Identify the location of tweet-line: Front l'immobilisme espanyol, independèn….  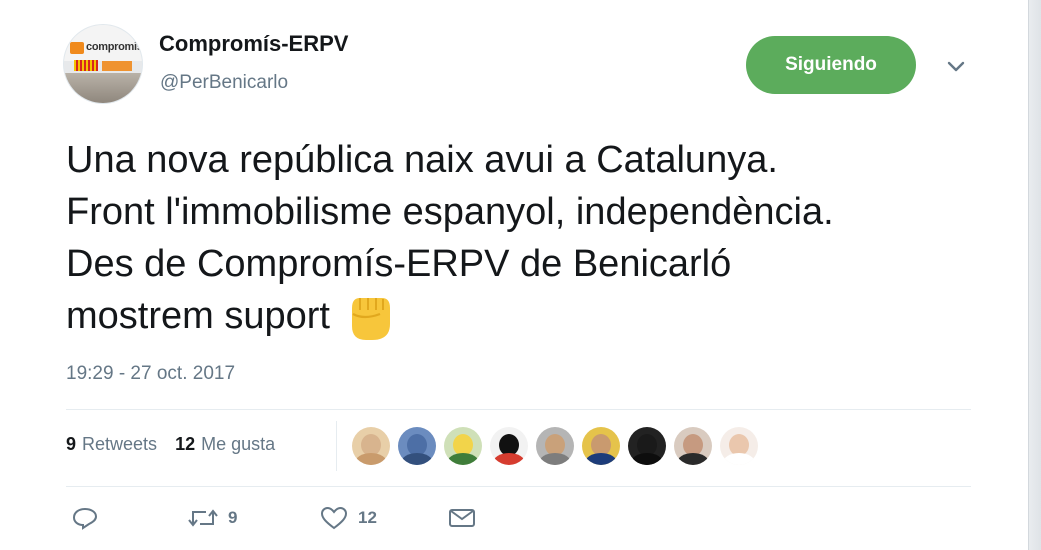
(450, 212).